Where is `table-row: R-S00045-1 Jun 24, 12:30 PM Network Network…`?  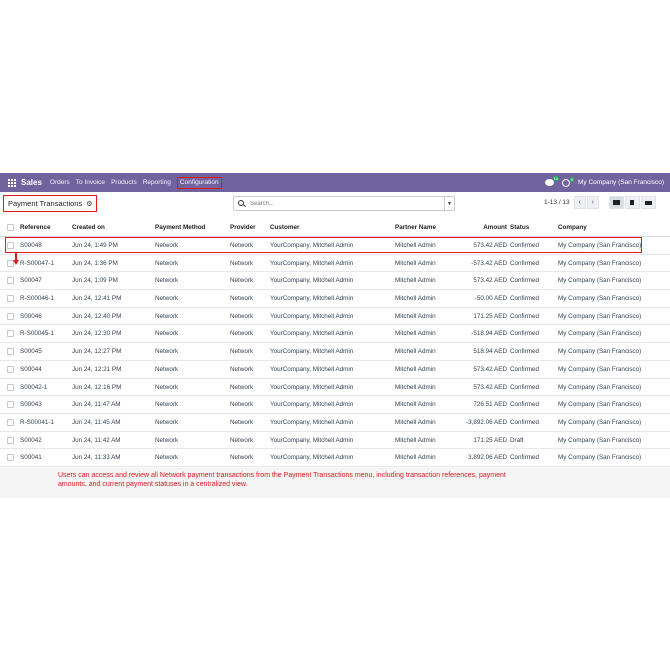 table-row: R-S00045-1 Jun 24, 12:30 PM Network Network… is located at coordinates (335, 334).